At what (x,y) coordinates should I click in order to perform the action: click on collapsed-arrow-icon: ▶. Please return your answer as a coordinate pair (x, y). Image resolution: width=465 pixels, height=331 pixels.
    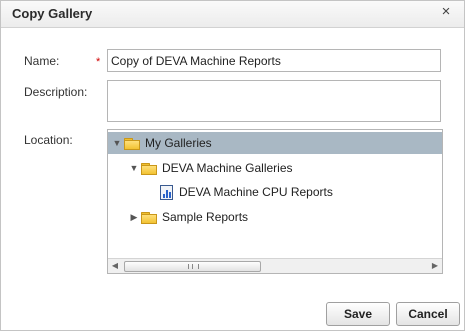
    Looking at the image, I should click on (134, 217).